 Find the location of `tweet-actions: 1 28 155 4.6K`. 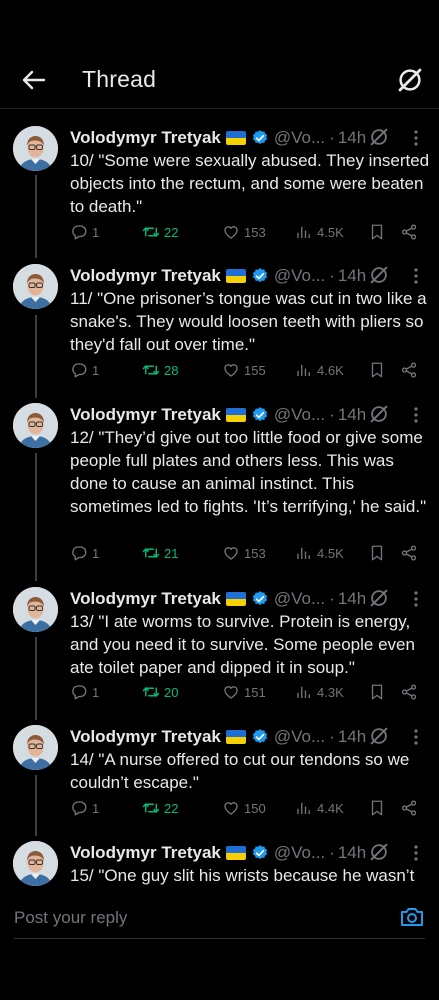

tweet-actions: 1 28 155 4.6K is located at coordinates (247, 372).